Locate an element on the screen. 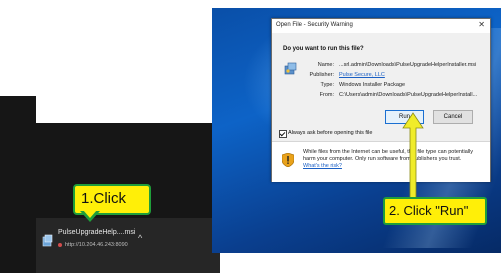 The image size is (501, 273). always-ask-checkbox is located at coordinates (283, 134).